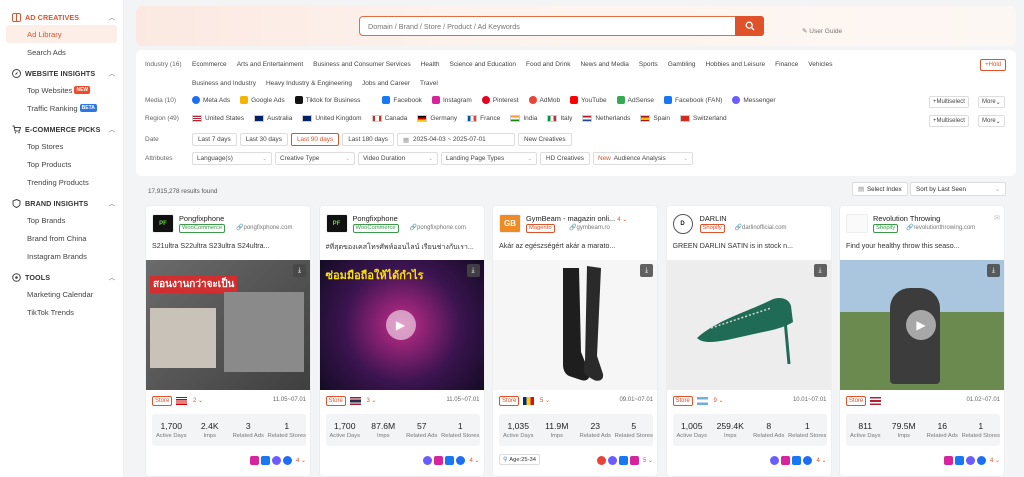 The width and height of the screenshot is (1024, 477). What do you see at coordinates (576, 218) in the screenshot?
I see `store-name: GymBeam - magazin onli... 4 ⌄` at bounding box center [576, 218].